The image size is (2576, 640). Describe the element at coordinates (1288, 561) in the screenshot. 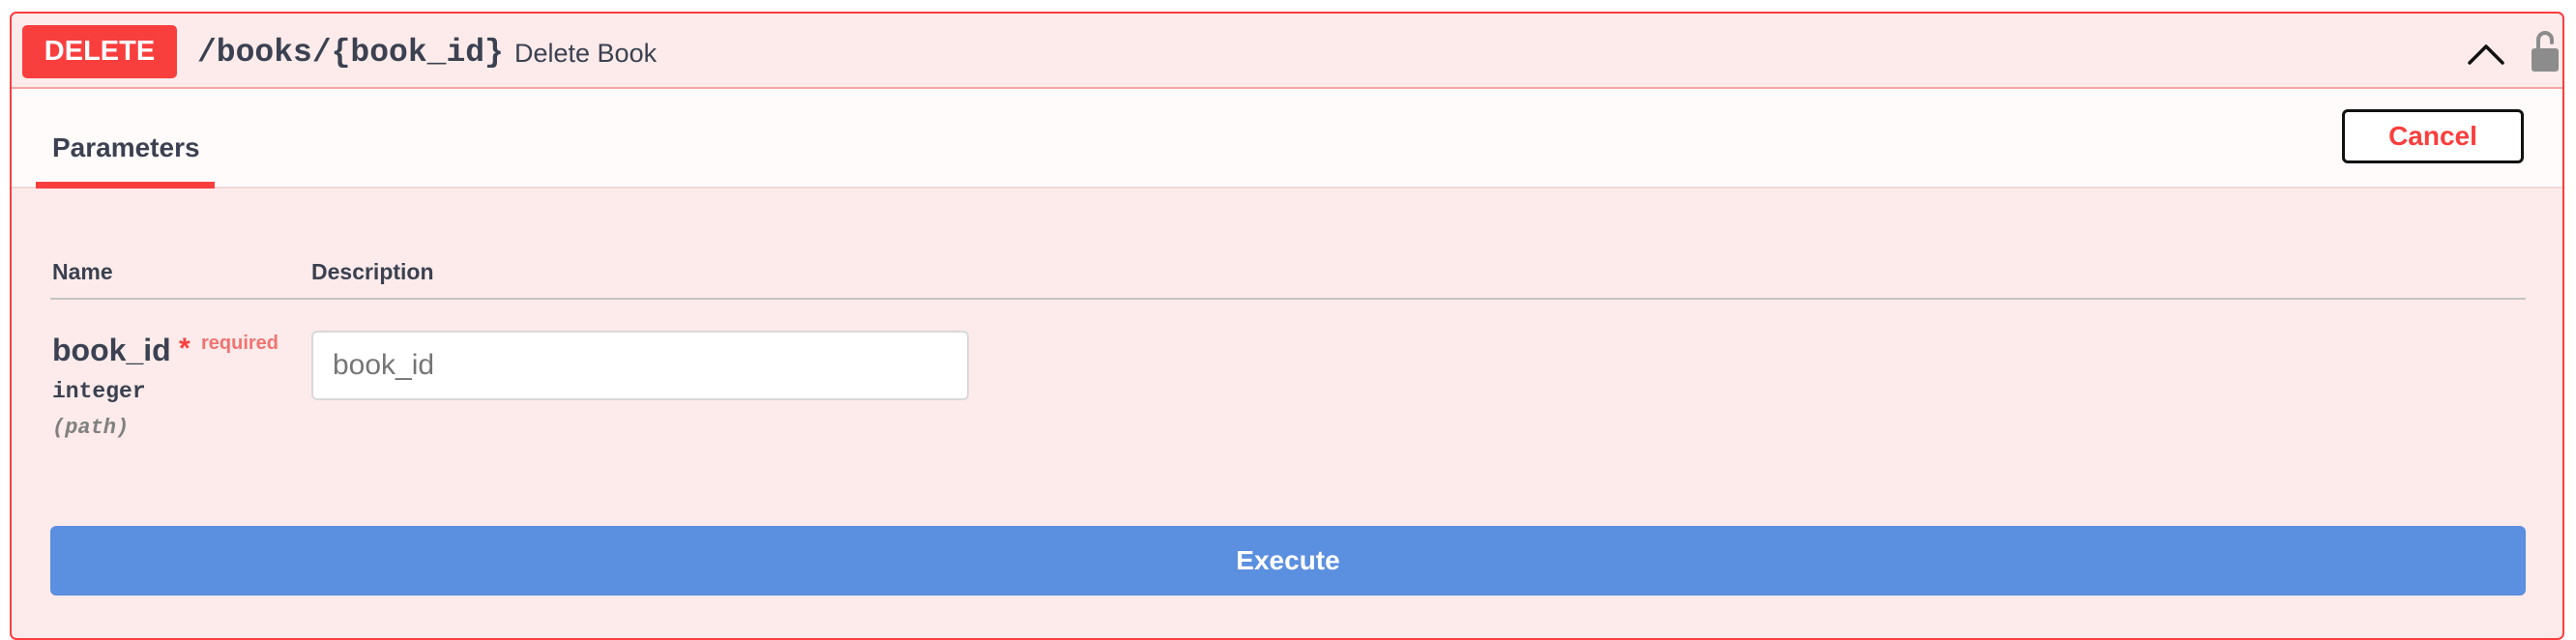

I see `execute-button: Execute` at that location.